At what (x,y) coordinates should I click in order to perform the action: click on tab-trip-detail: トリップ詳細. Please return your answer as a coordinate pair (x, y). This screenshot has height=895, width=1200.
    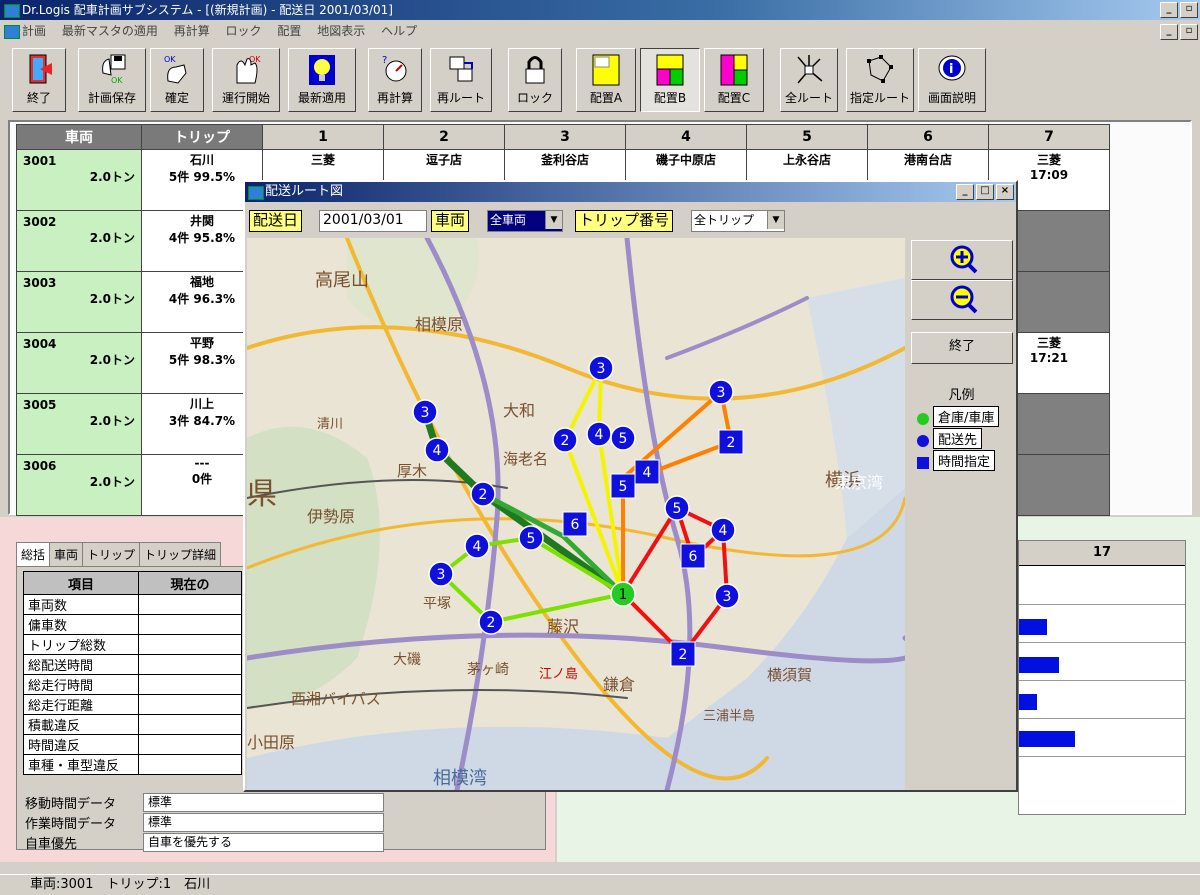
    Looking at the image, I should click on (180, 554).